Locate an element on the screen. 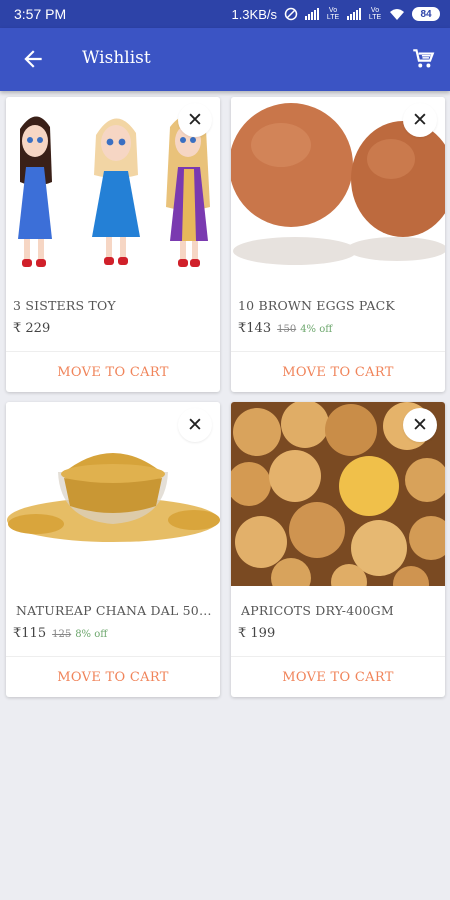 Image resolution: width=450 pixels, height=900 pixels. price-row: ₹115 125 8% off is located at coordinates (60, 633).